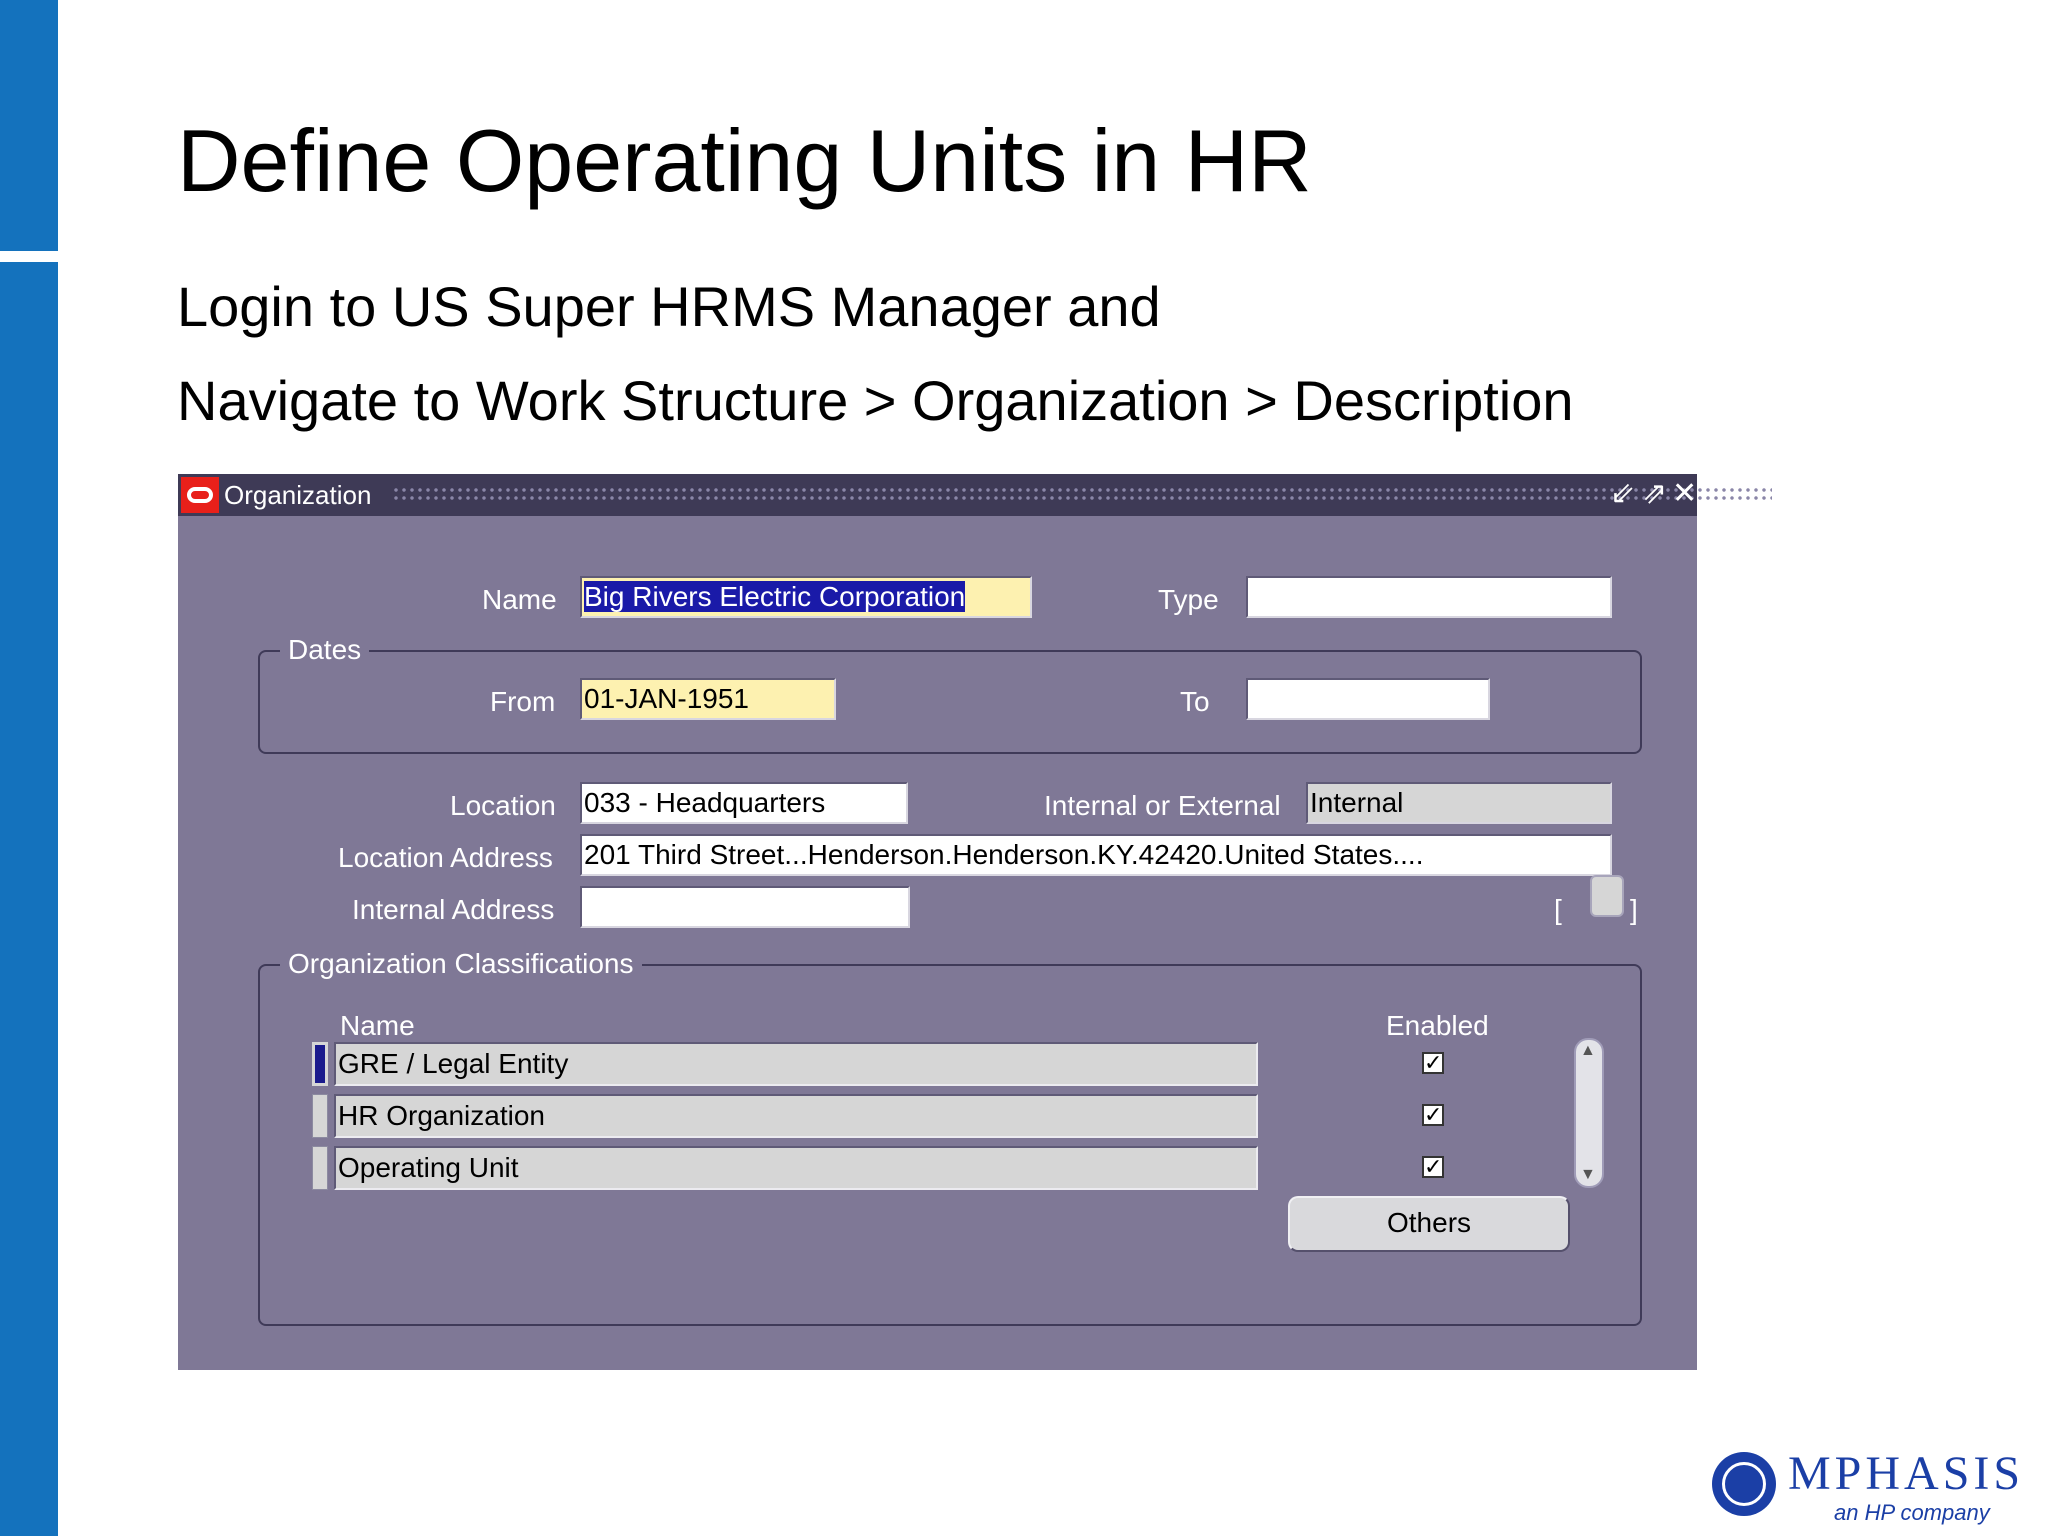 This screenshot has width=2048, height=1536. I want to click on to-label: To, so click(1195, 701).